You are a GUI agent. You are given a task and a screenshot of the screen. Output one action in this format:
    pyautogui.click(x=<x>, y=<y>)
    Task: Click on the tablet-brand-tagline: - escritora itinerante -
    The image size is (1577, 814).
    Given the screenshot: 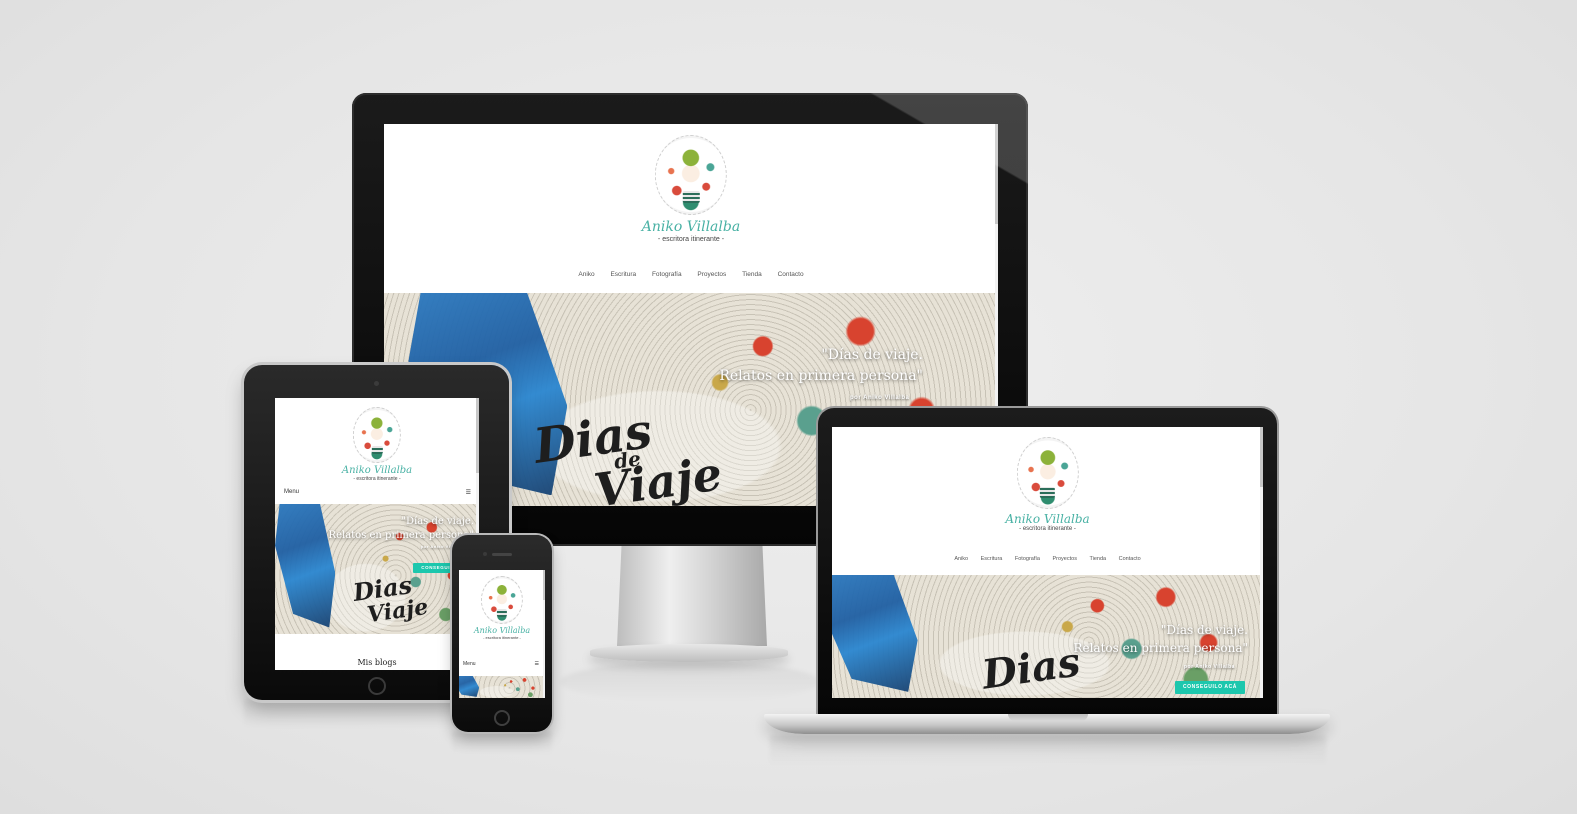 What is the action you would take?
    pyautogui.click(x=377, y=479)
    